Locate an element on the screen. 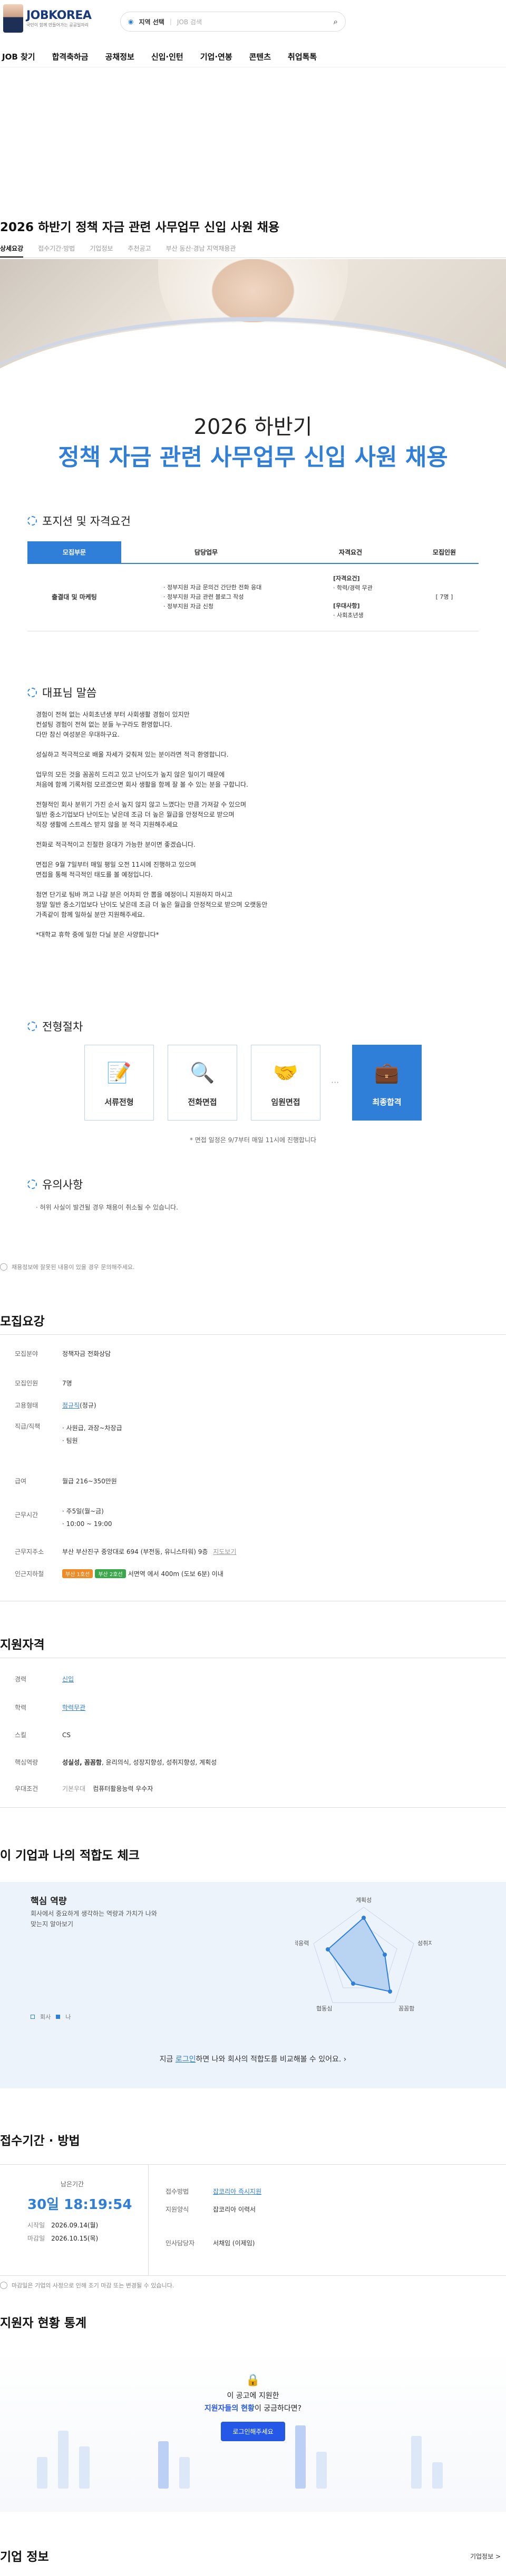 This screenshot has height=2576, width=506. edu-link: 학력무관 is located at coordinates (73, 1707).